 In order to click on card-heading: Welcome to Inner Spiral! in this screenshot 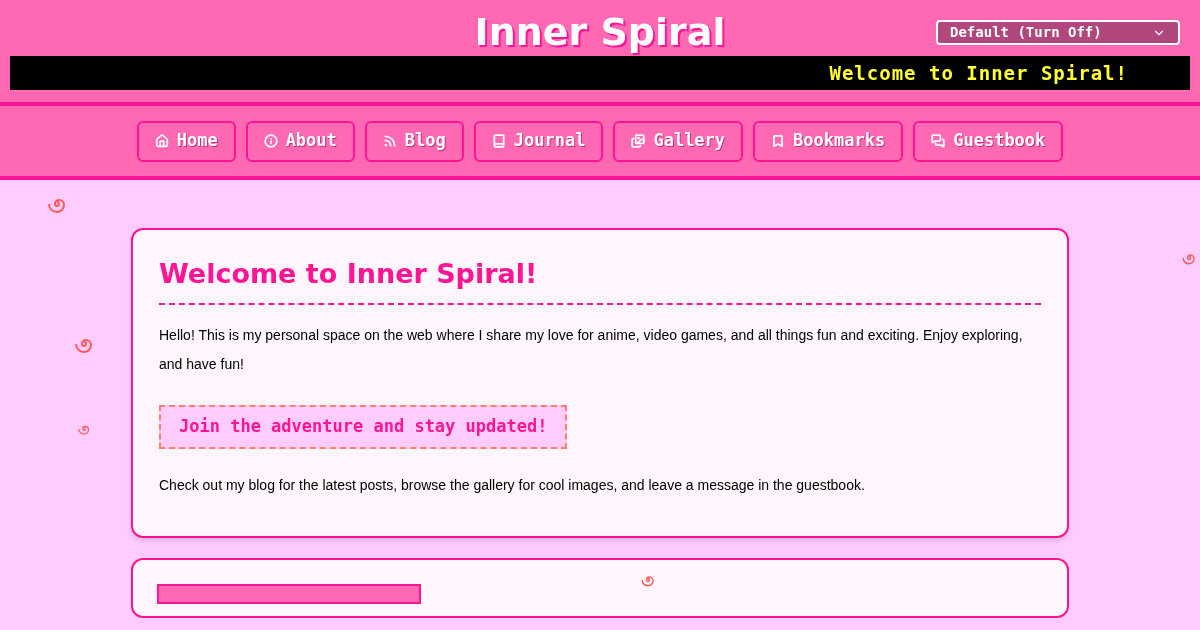, I will do `click(600, 279)`.